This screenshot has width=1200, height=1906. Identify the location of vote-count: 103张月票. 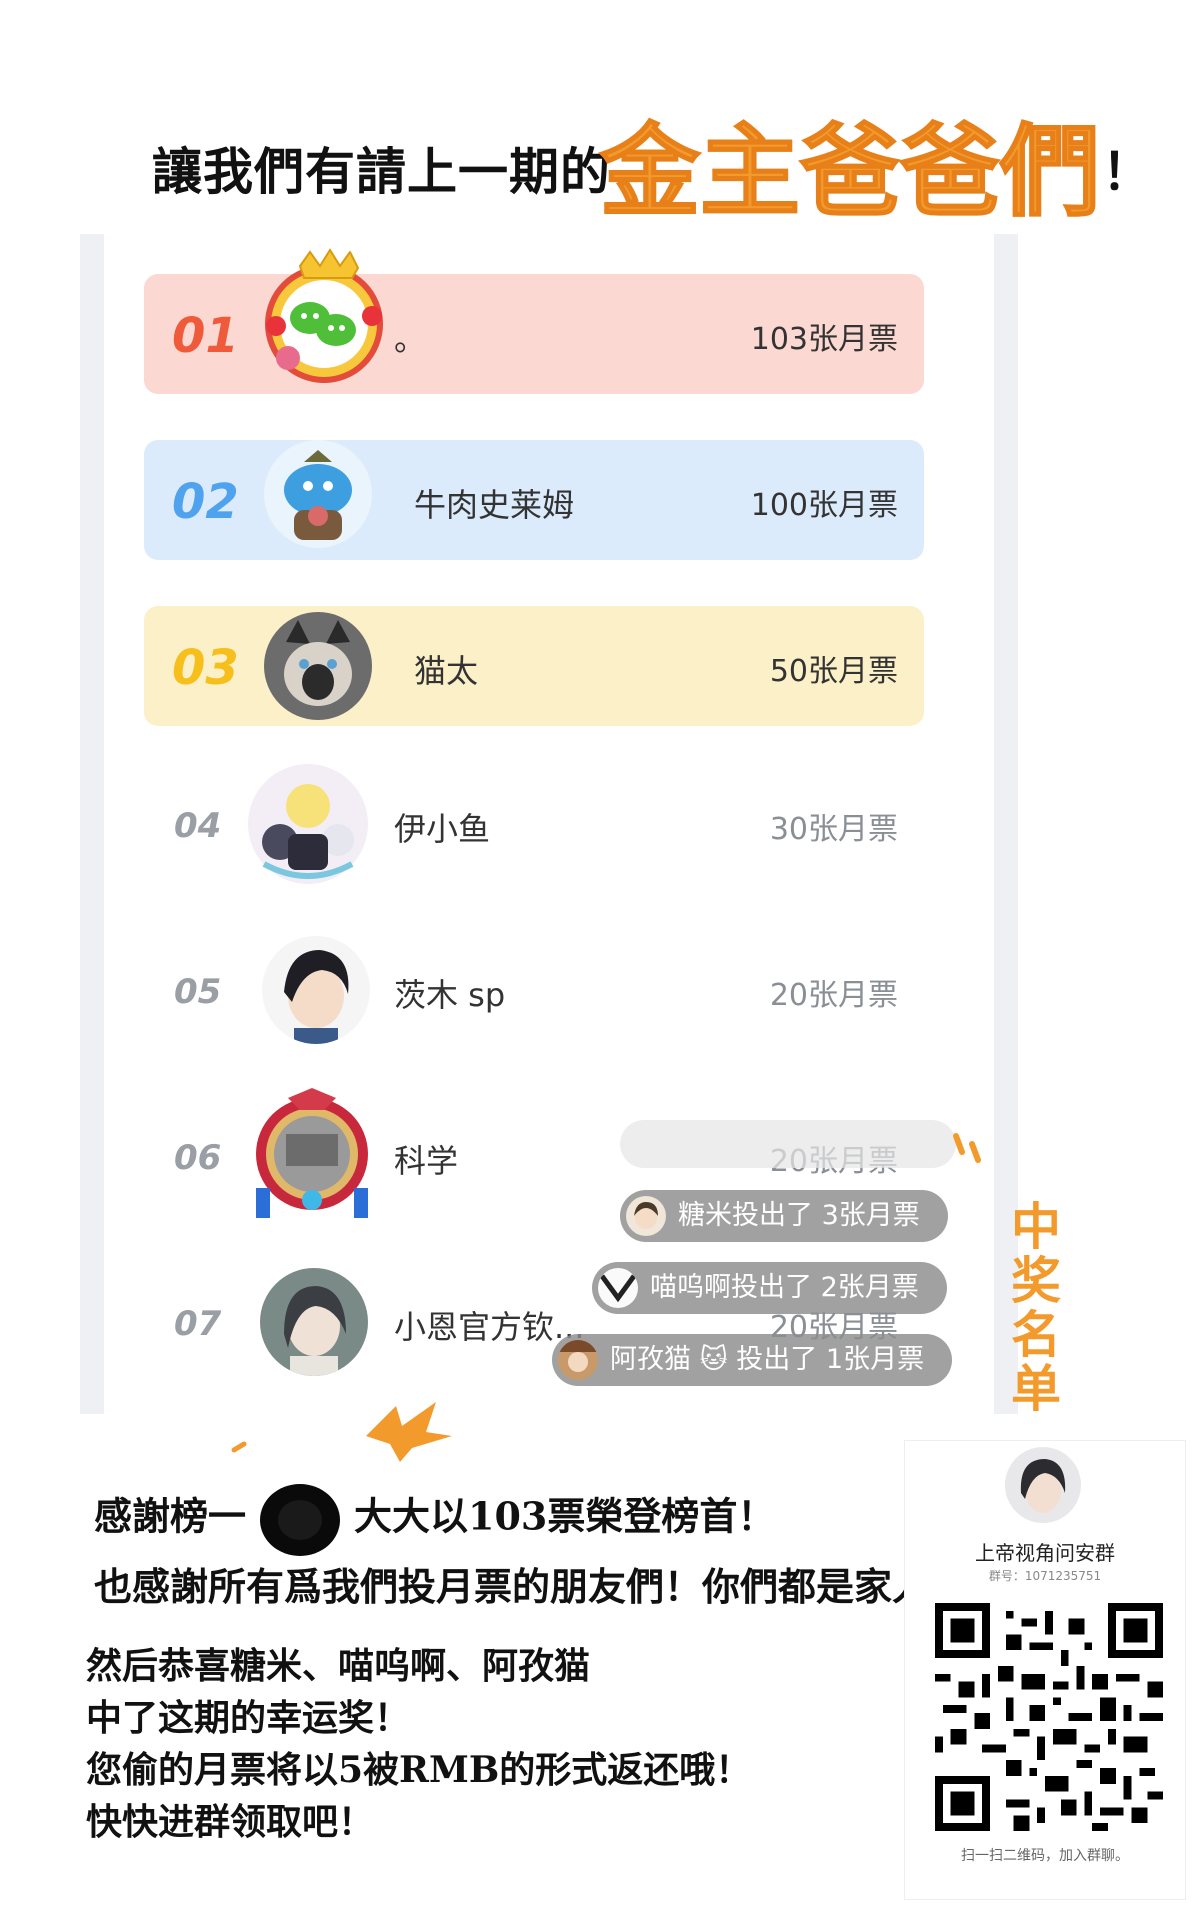
(824, 339).